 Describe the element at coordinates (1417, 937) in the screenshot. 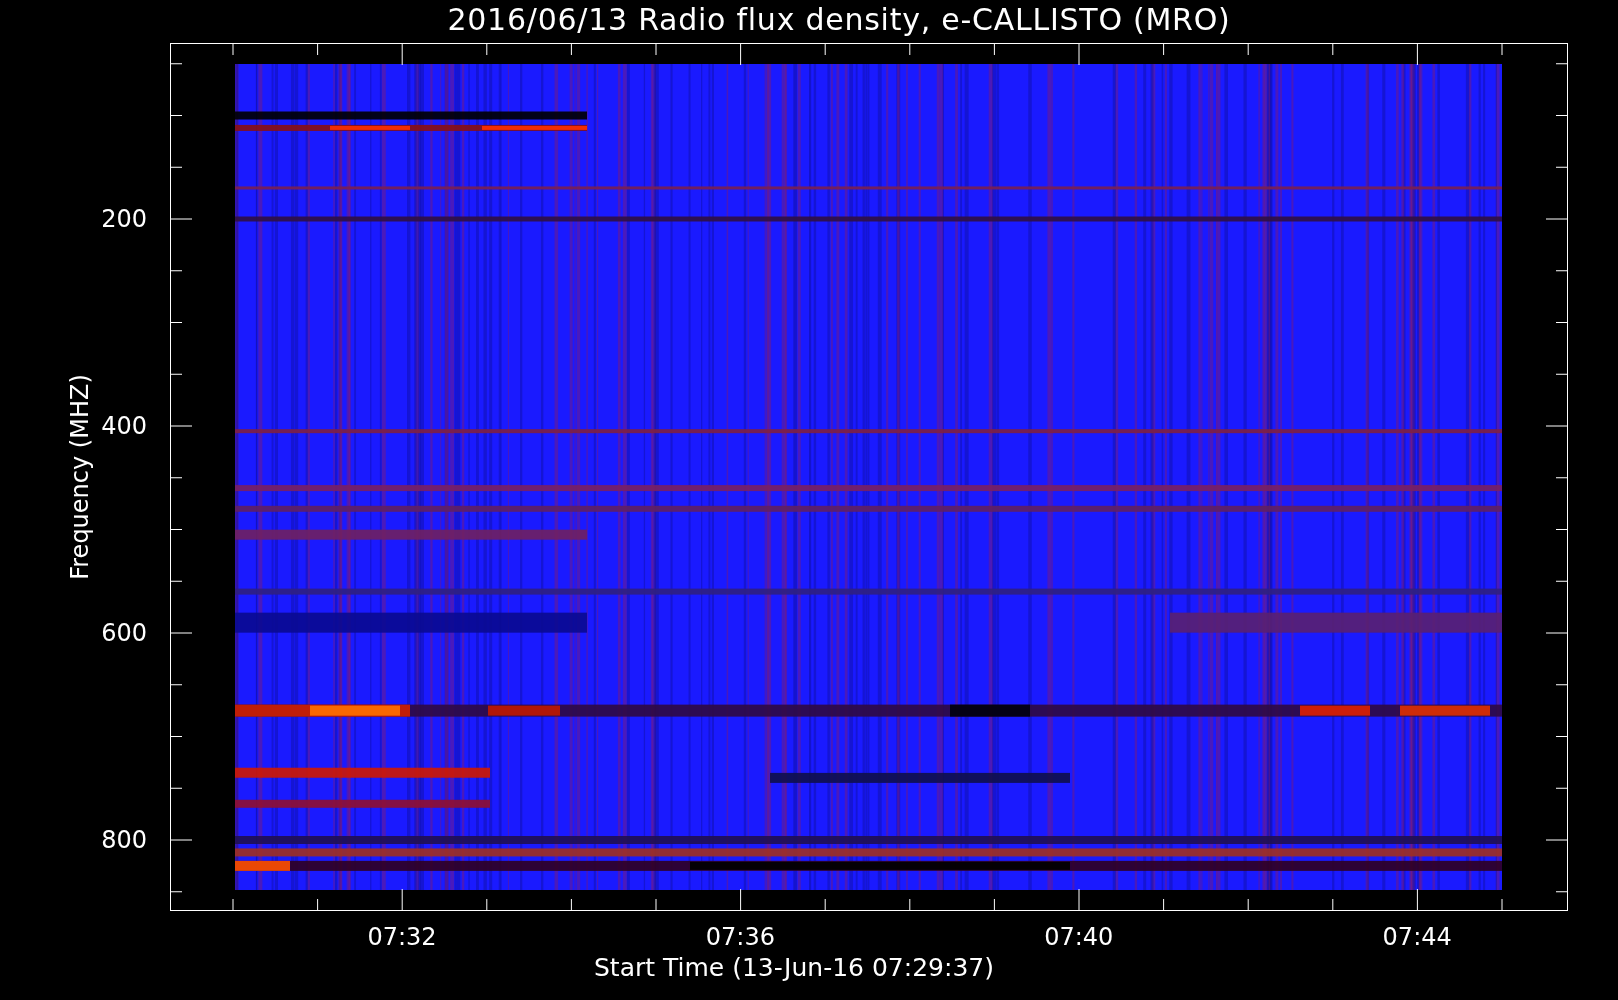

I see `x-tick-label: 07:44` at that location.